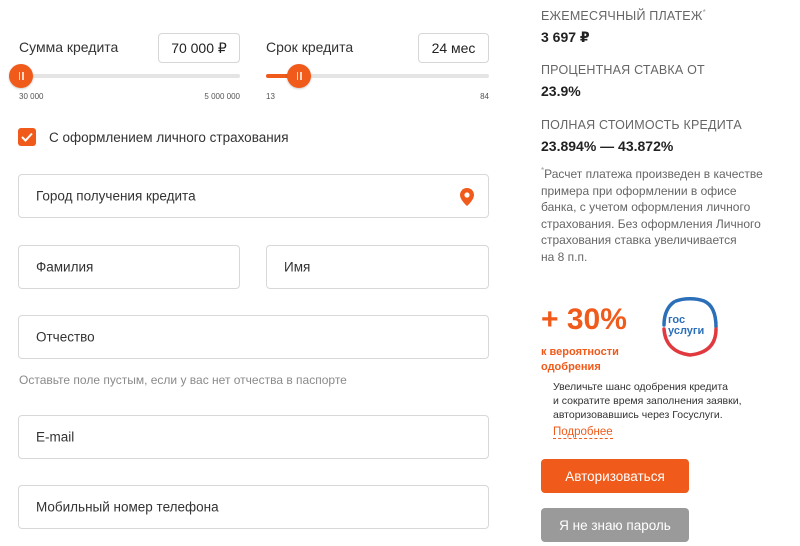 The height and width of the screenshot is (546, 800). Describe the element at coordinates (129, 76) in the screenshot. I see `amount-slider-track` at that location.